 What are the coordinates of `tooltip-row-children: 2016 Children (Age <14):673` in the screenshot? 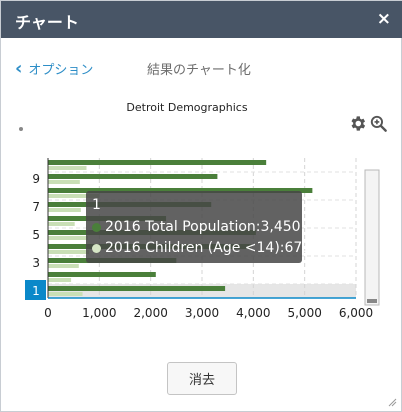 It's located at (201, 248).